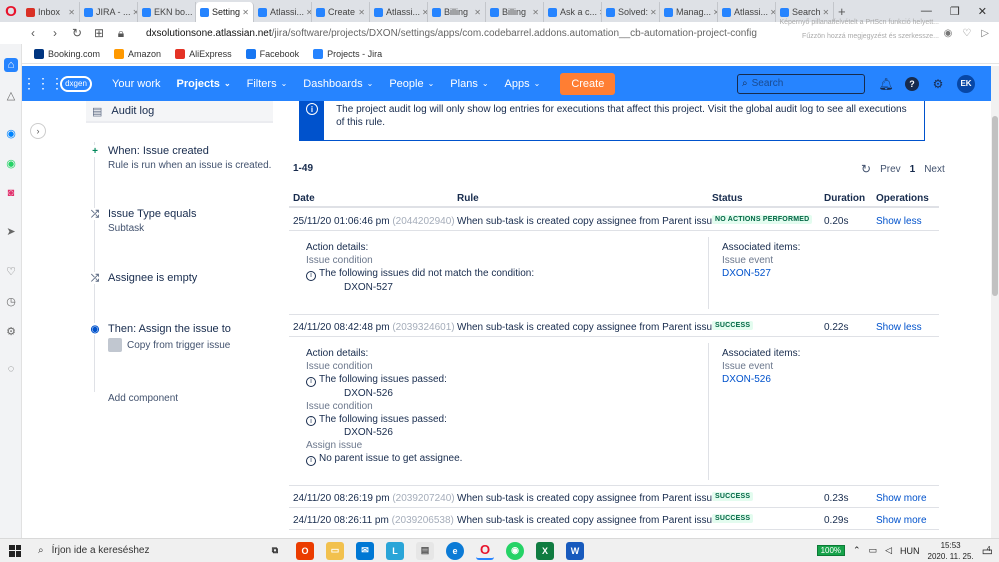 This screenshot has height=562, width=999. Describe the element at coordinates (890, 169) in the screenshot. I see `prev-page-link: Prev` at that location.